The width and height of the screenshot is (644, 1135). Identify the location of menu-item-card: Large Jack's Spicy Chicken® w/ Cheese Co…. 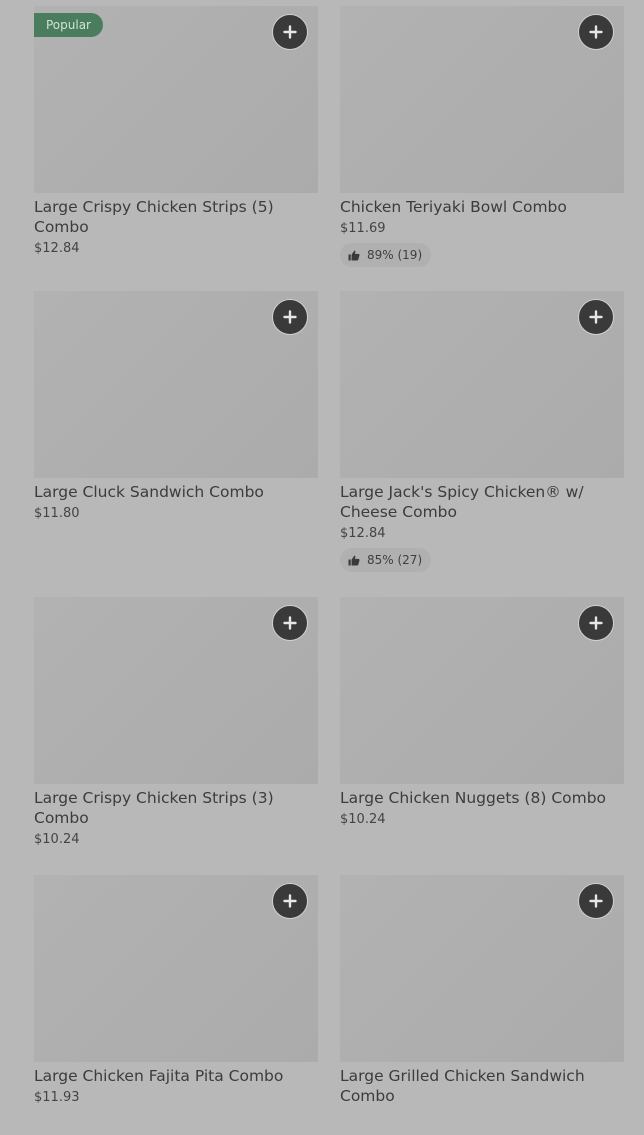
(482, 444).